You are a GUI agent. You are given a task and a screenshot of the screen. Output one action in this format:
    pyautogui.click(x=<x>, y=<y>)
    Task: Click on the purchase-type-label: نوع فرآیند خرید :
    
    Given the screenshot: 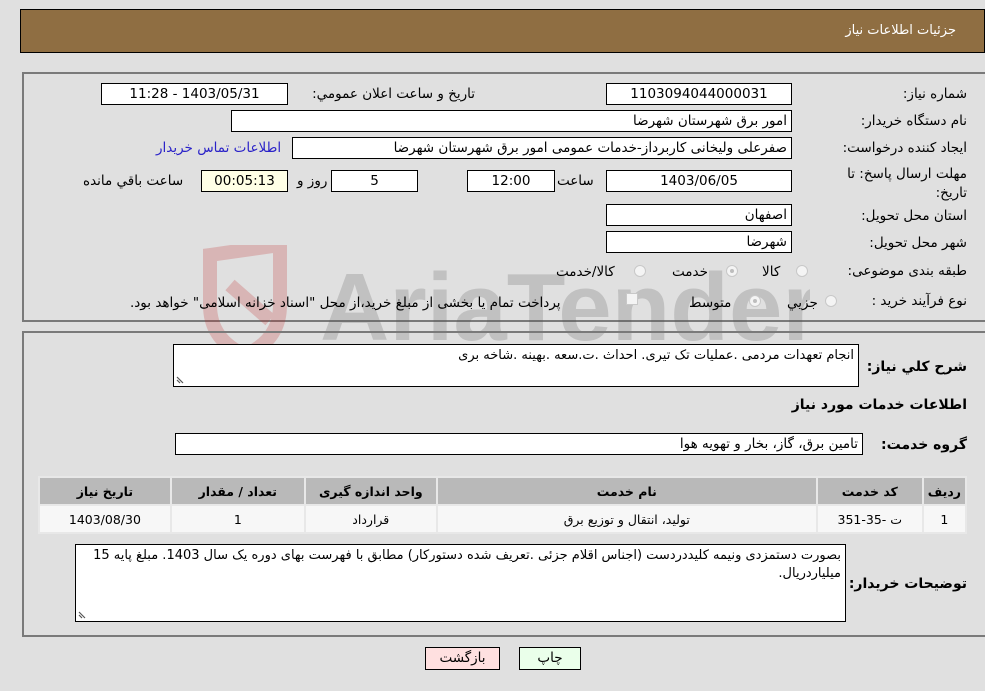 What is the action you would take?
    pyautogui.click(x=919, y=301)
    